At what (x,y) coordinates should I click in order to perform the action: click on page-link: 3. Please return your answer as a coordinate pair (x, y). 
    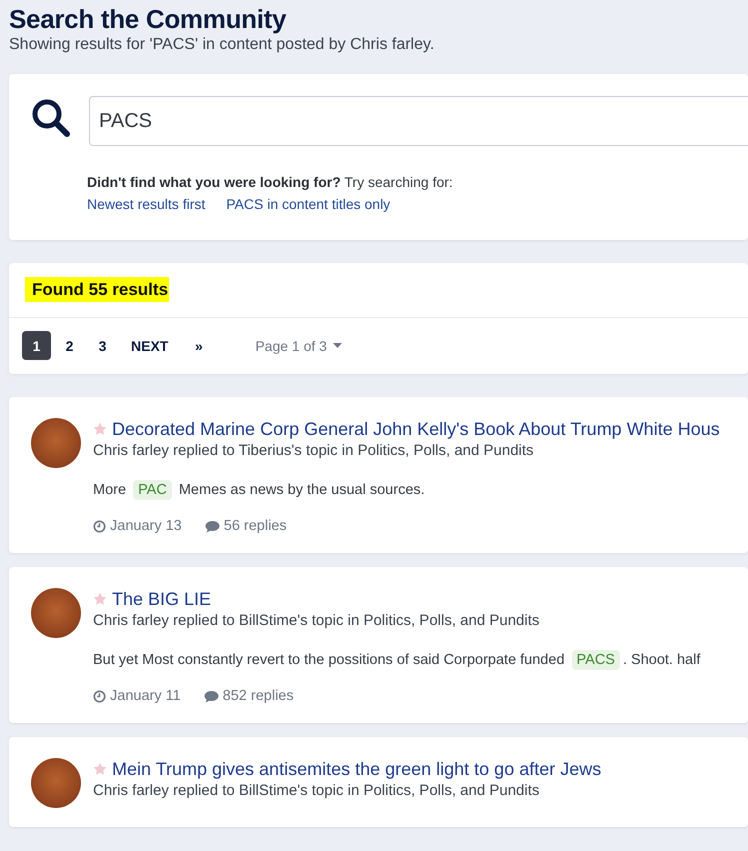
    Looking at the image, I should click on (102, 345).